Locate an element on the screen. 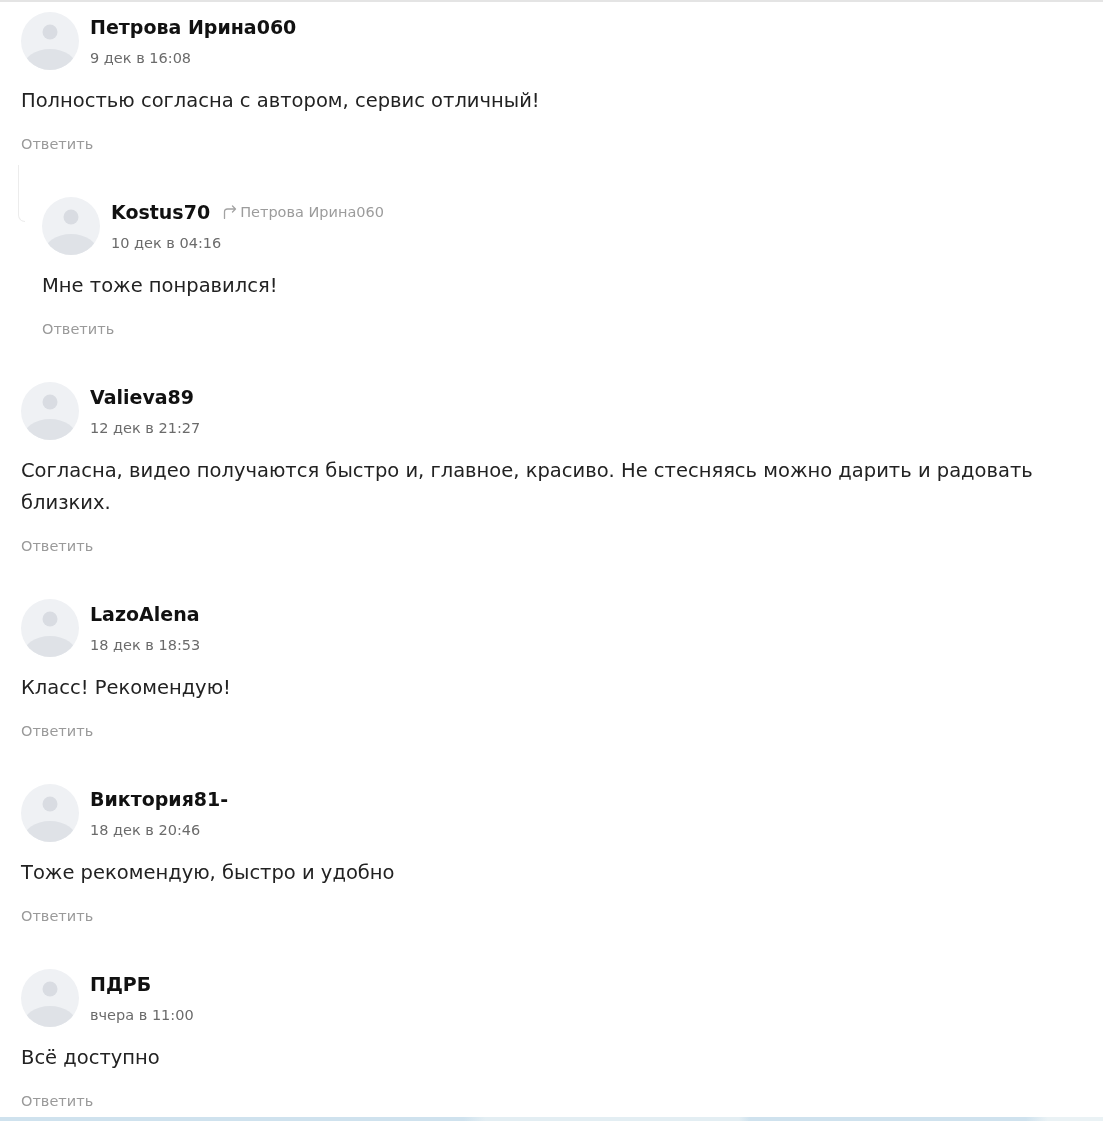 This screenshot has height=1124, width=1103. comment-date: 12 дек в 21:27 is located at coordinates (145, 428).